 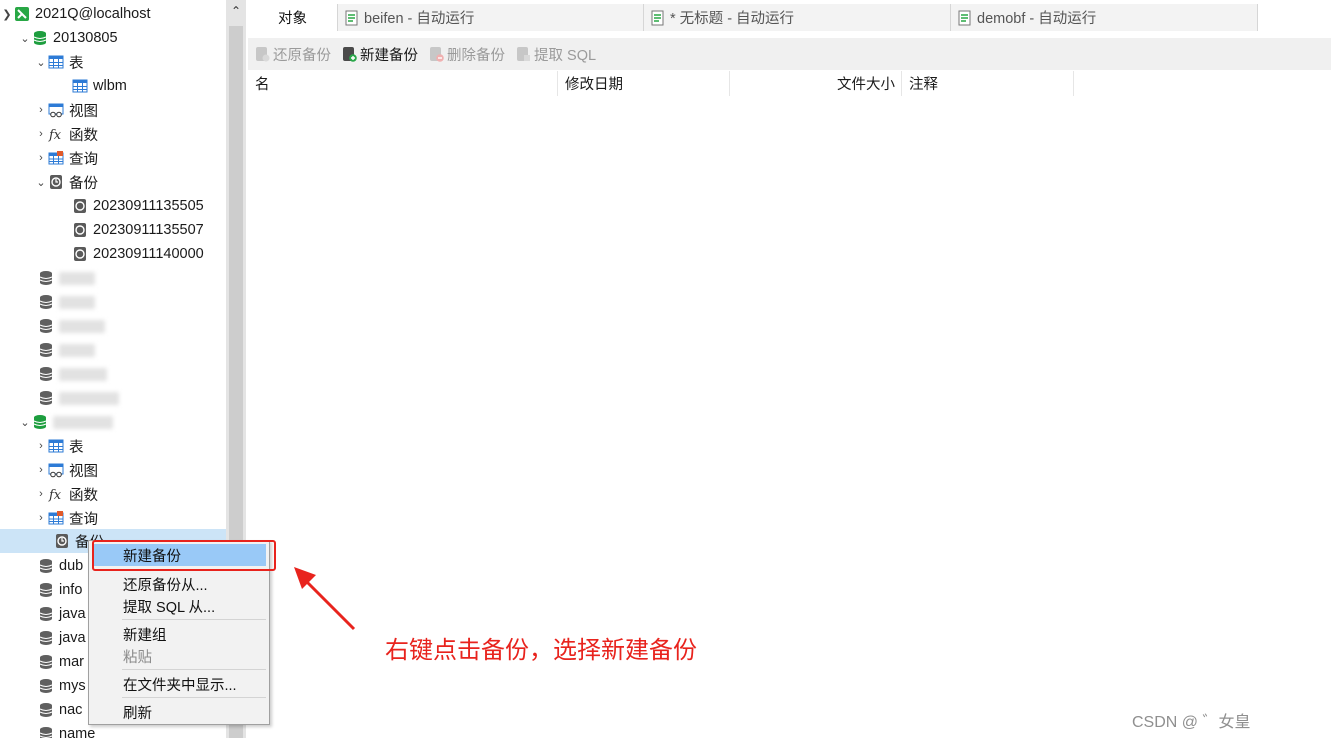 I want to click on column-comment: 注释, so click(x=988, y=83).